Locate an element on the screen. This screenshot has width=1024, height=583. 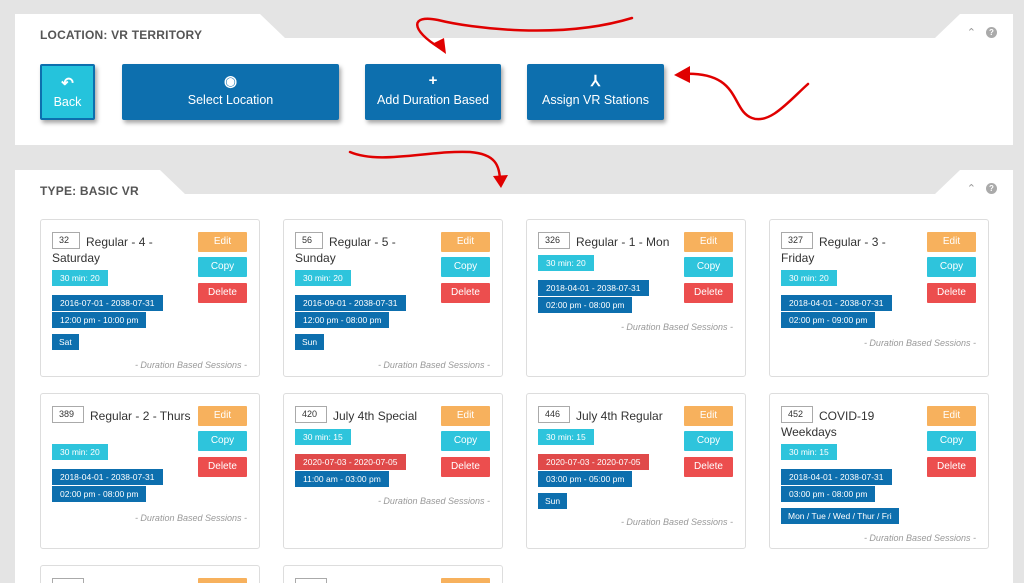
time-range-badge: 12:00 pm - 08:00 pm is located at coordinates (342, 320).